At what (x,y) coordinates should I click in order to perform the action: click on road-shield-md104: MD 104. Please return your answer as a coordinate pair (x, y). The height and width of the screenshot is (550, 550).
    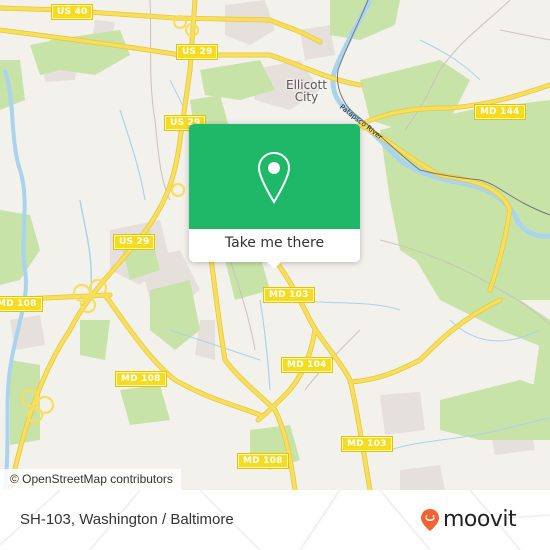
    Looking at the image, I should click on (307, 365).